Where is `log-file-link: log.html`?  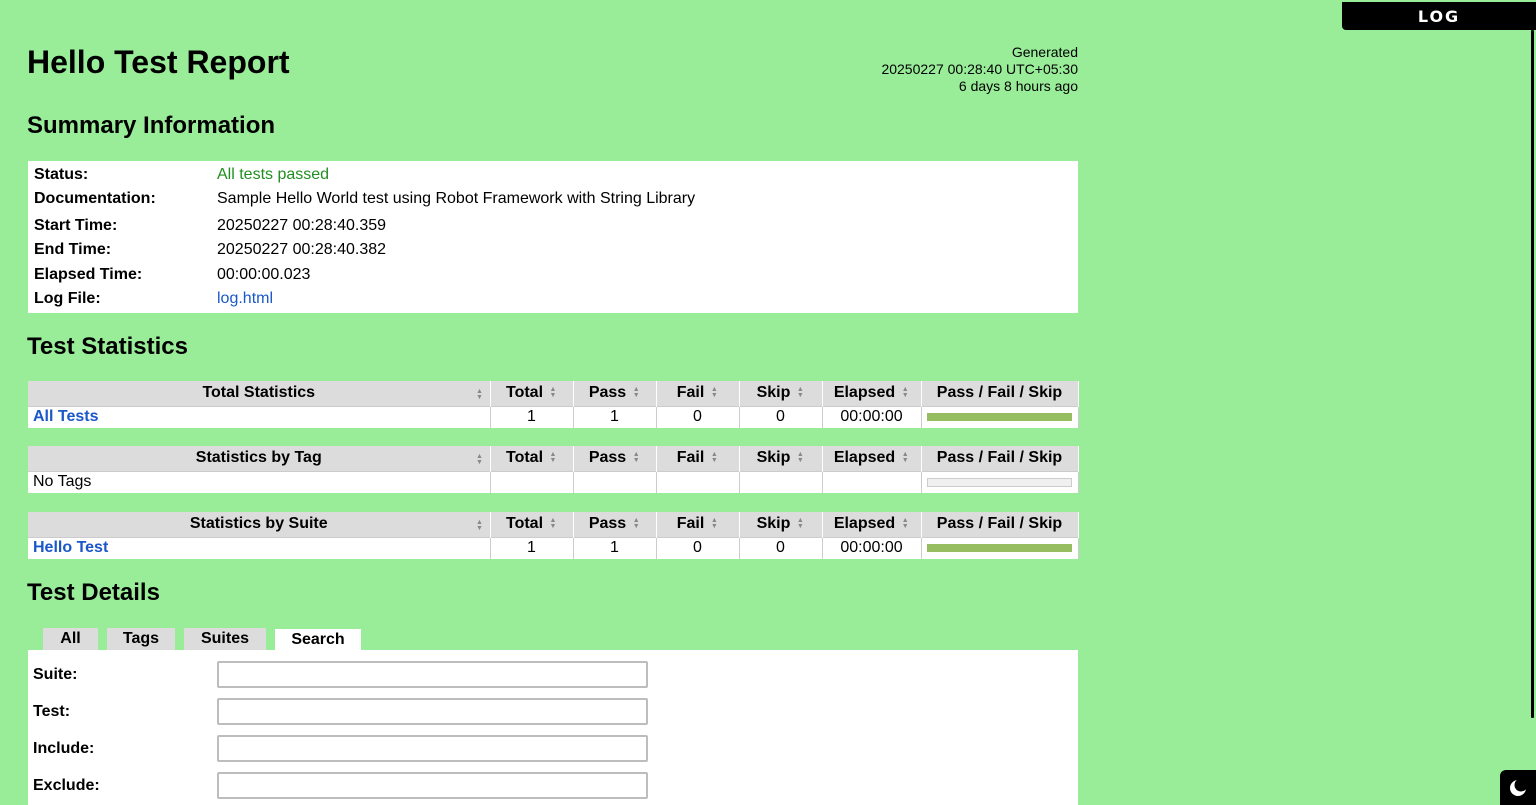 log-file-link: log.html is located at coordinates (245, 299).